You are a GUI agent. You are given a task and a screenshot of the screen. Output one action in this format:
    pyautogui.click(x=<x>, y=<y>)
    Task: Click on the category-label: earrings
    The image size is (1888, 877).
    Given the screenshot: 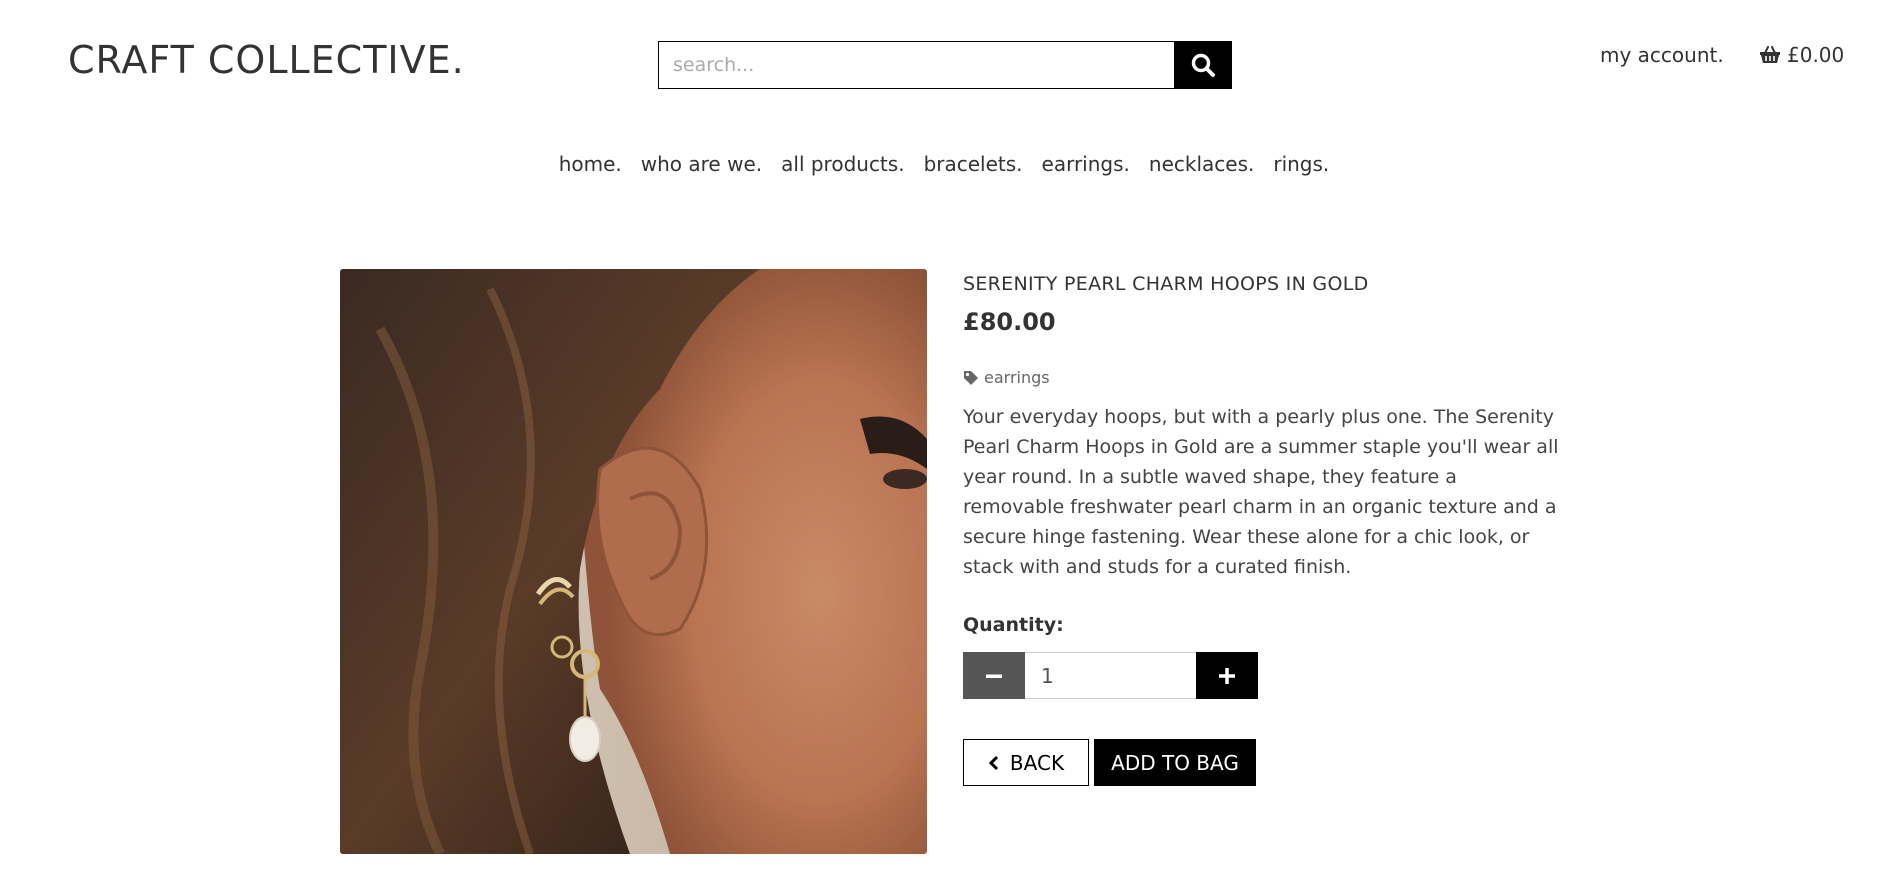 What is the action you would take?
    pyautogui.click(x=1017, y=377)
    